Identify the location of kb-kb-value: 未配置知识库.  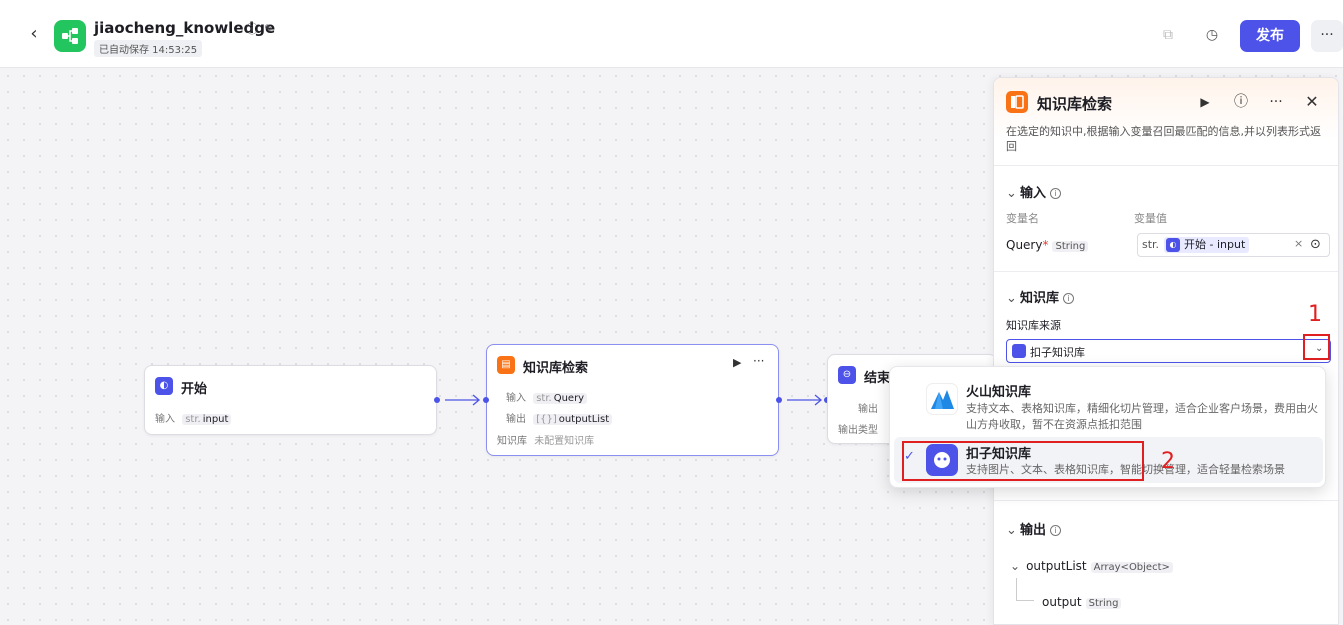
(564, 441).